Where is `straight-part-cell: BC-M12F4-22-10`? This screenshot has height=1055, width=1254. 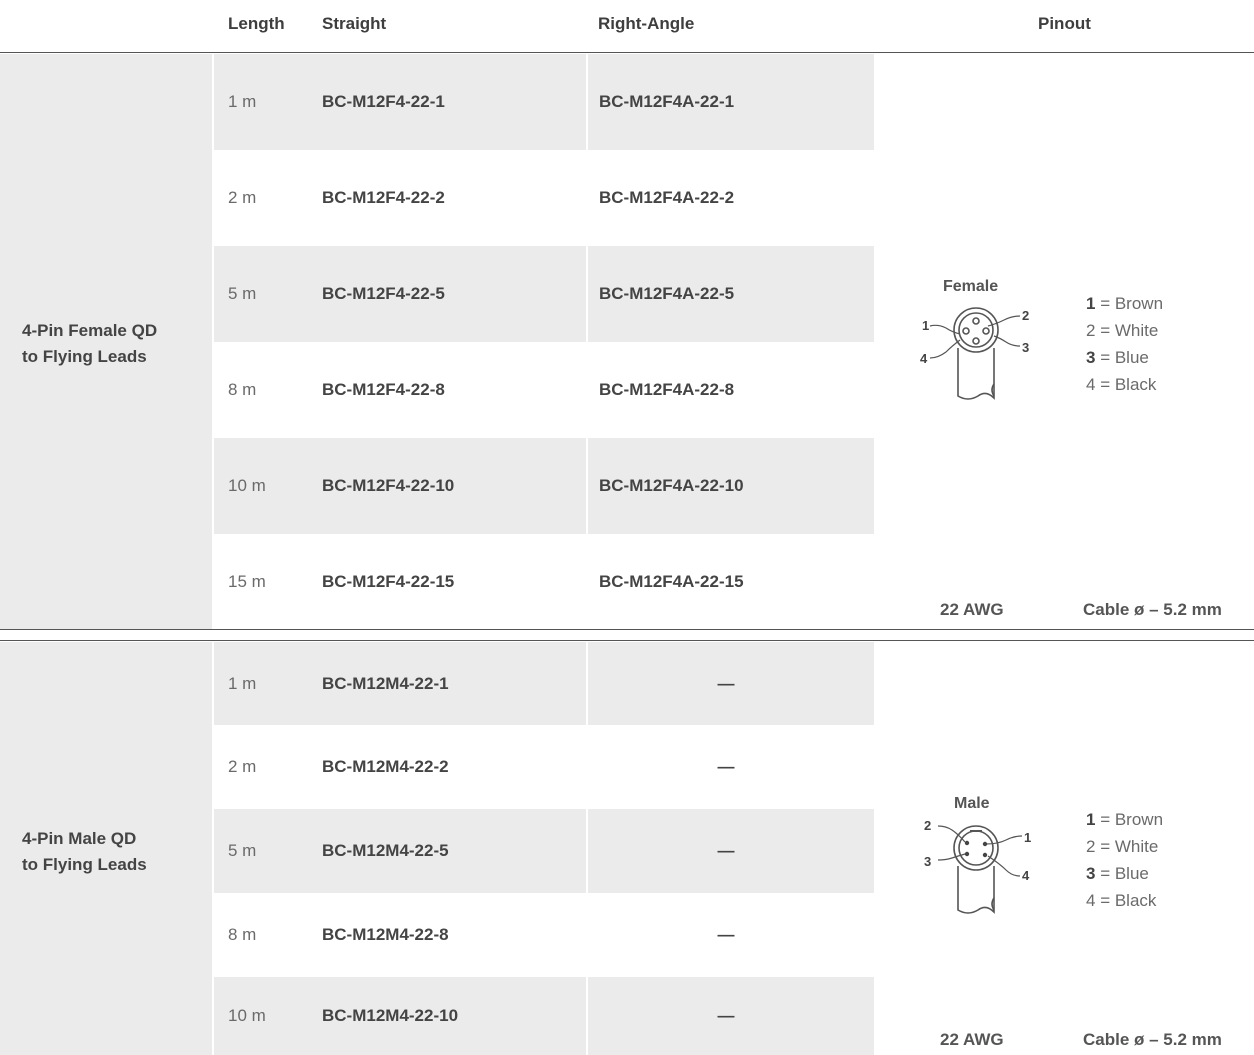 straight-part-cell: BC-M12F4-22-10 is located at coordinates (388, 485).